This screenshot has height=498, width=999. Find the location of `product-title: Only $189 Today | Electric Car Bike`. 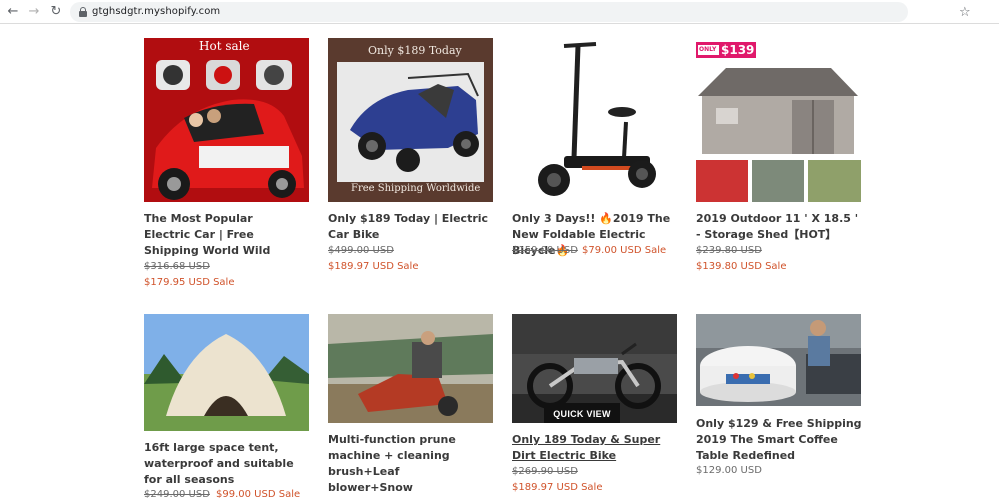

product-title: Only $189 Today | Electric Car Bike is located at coordinates (415, 227).